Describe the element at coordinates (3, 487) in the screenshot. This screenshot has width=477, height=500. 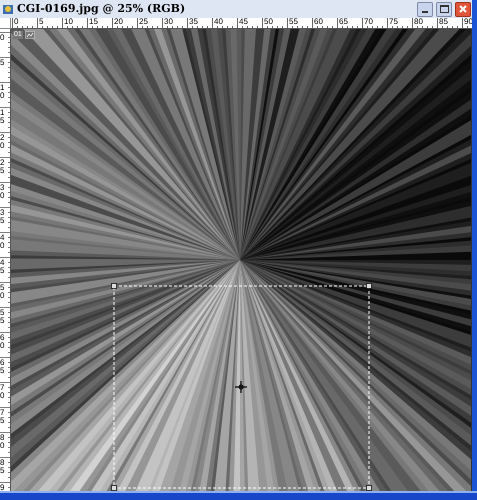
I see `ruler-label: 9` at that location.